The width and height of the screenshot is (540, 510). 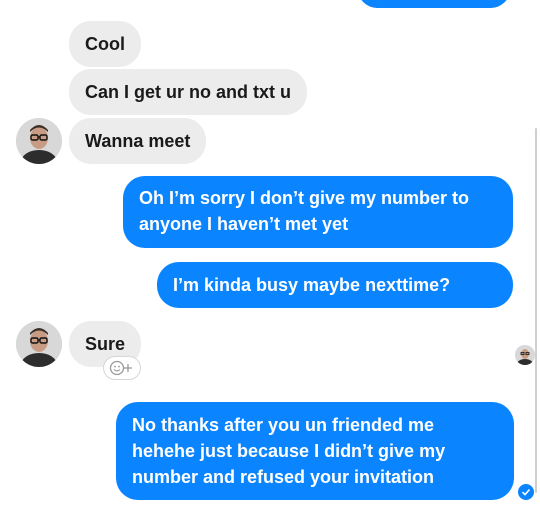 What do you see at coordinates (536, 310) in the screenshot?
I see `scrollbar` at bounding box center [536, 310].